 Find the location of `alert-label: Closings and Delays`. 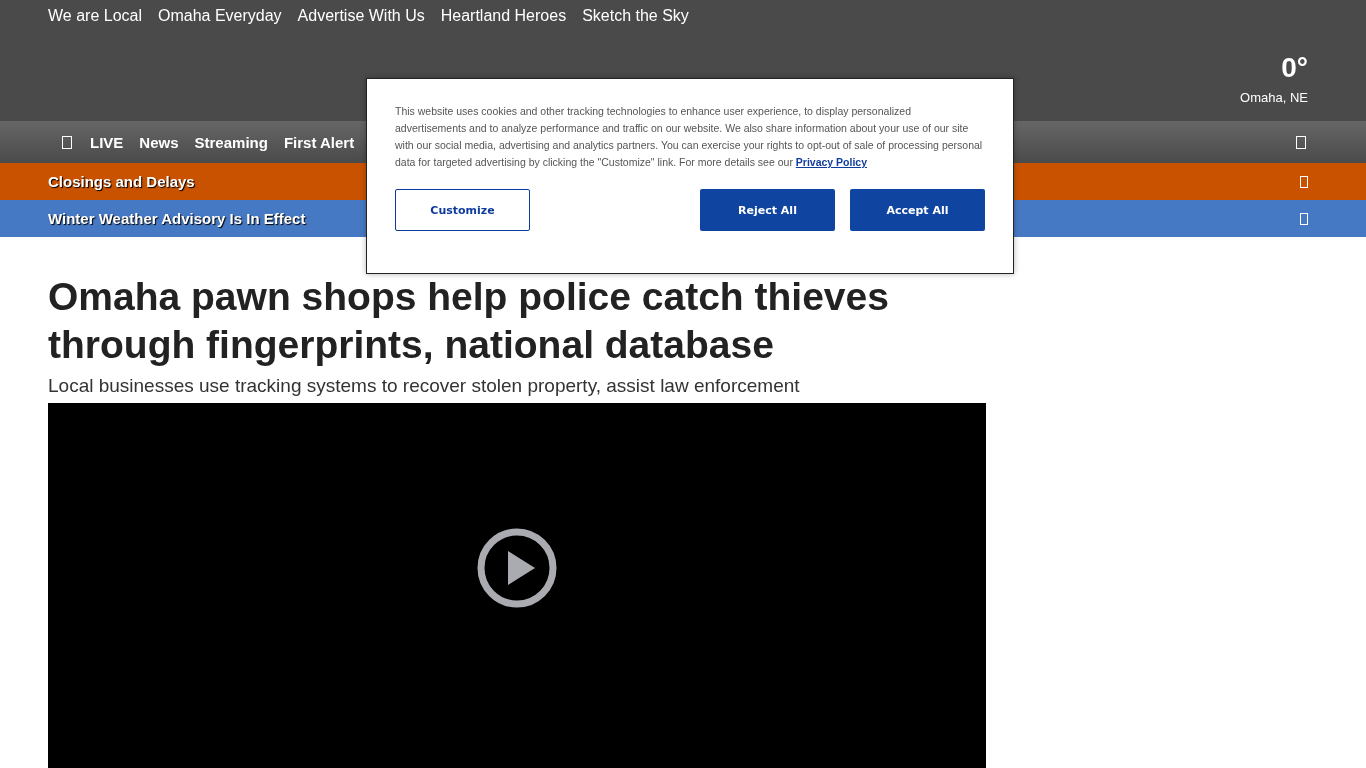

alert-label: Closings and Delays is located at coordinates (121, 181).